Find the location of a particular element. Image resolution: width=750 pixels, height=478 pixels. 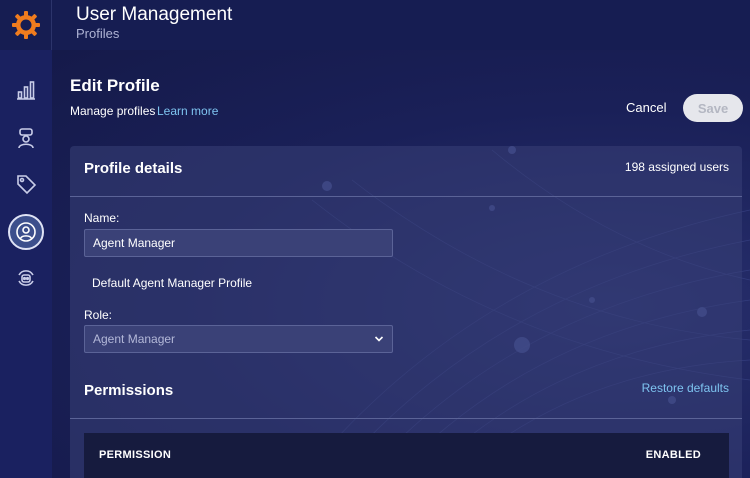

restore-defaults-link: Restore defaults is located at coordinates (685, 388).